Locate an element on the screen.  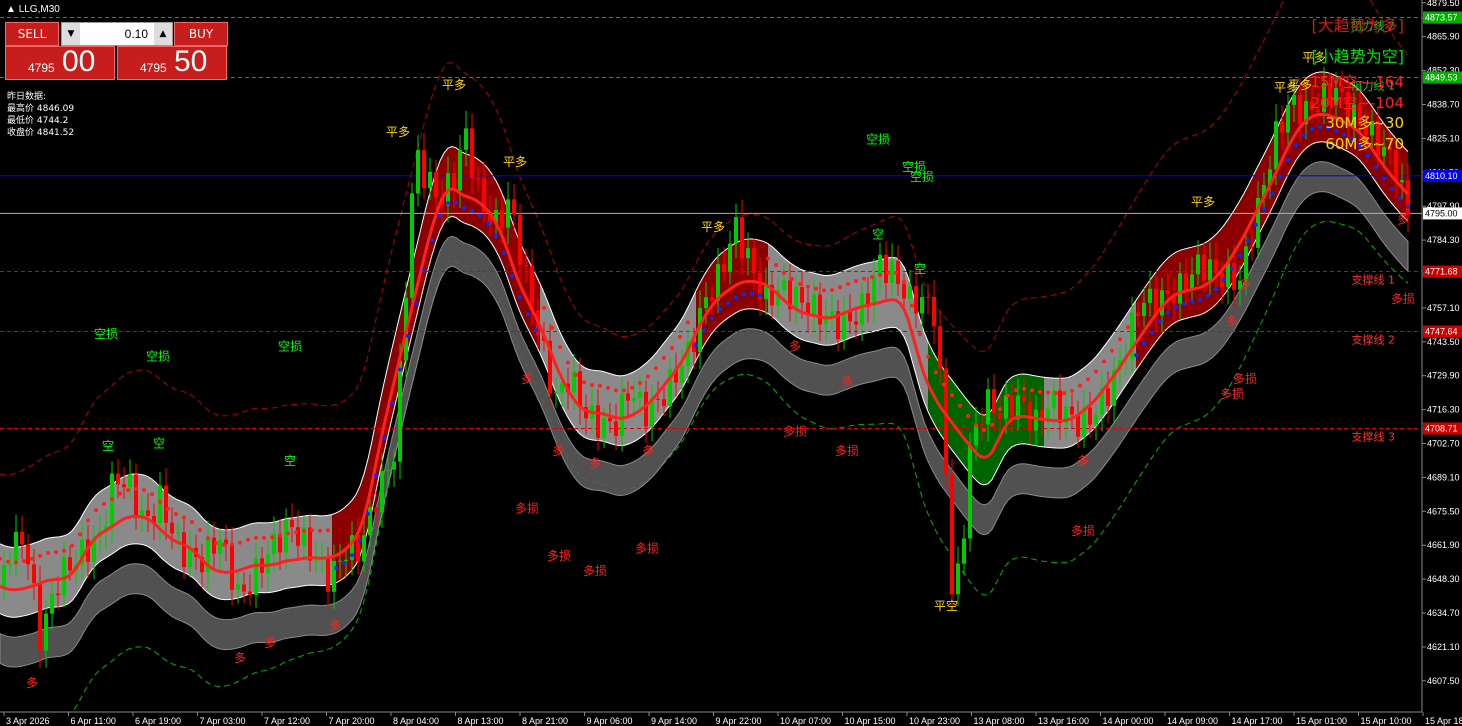
buy-button: BUY is located at coordinates (201, 34).